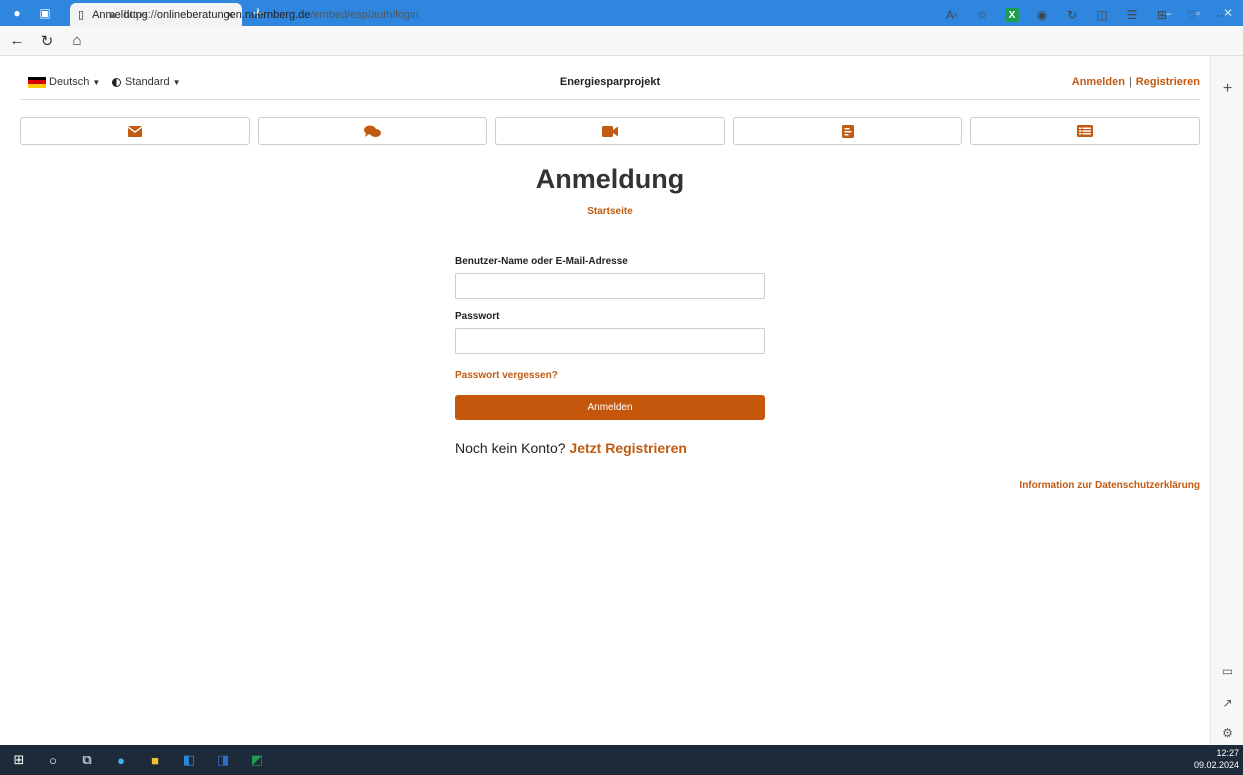  I want to click on page-icon: ▯, so click(81, 15).